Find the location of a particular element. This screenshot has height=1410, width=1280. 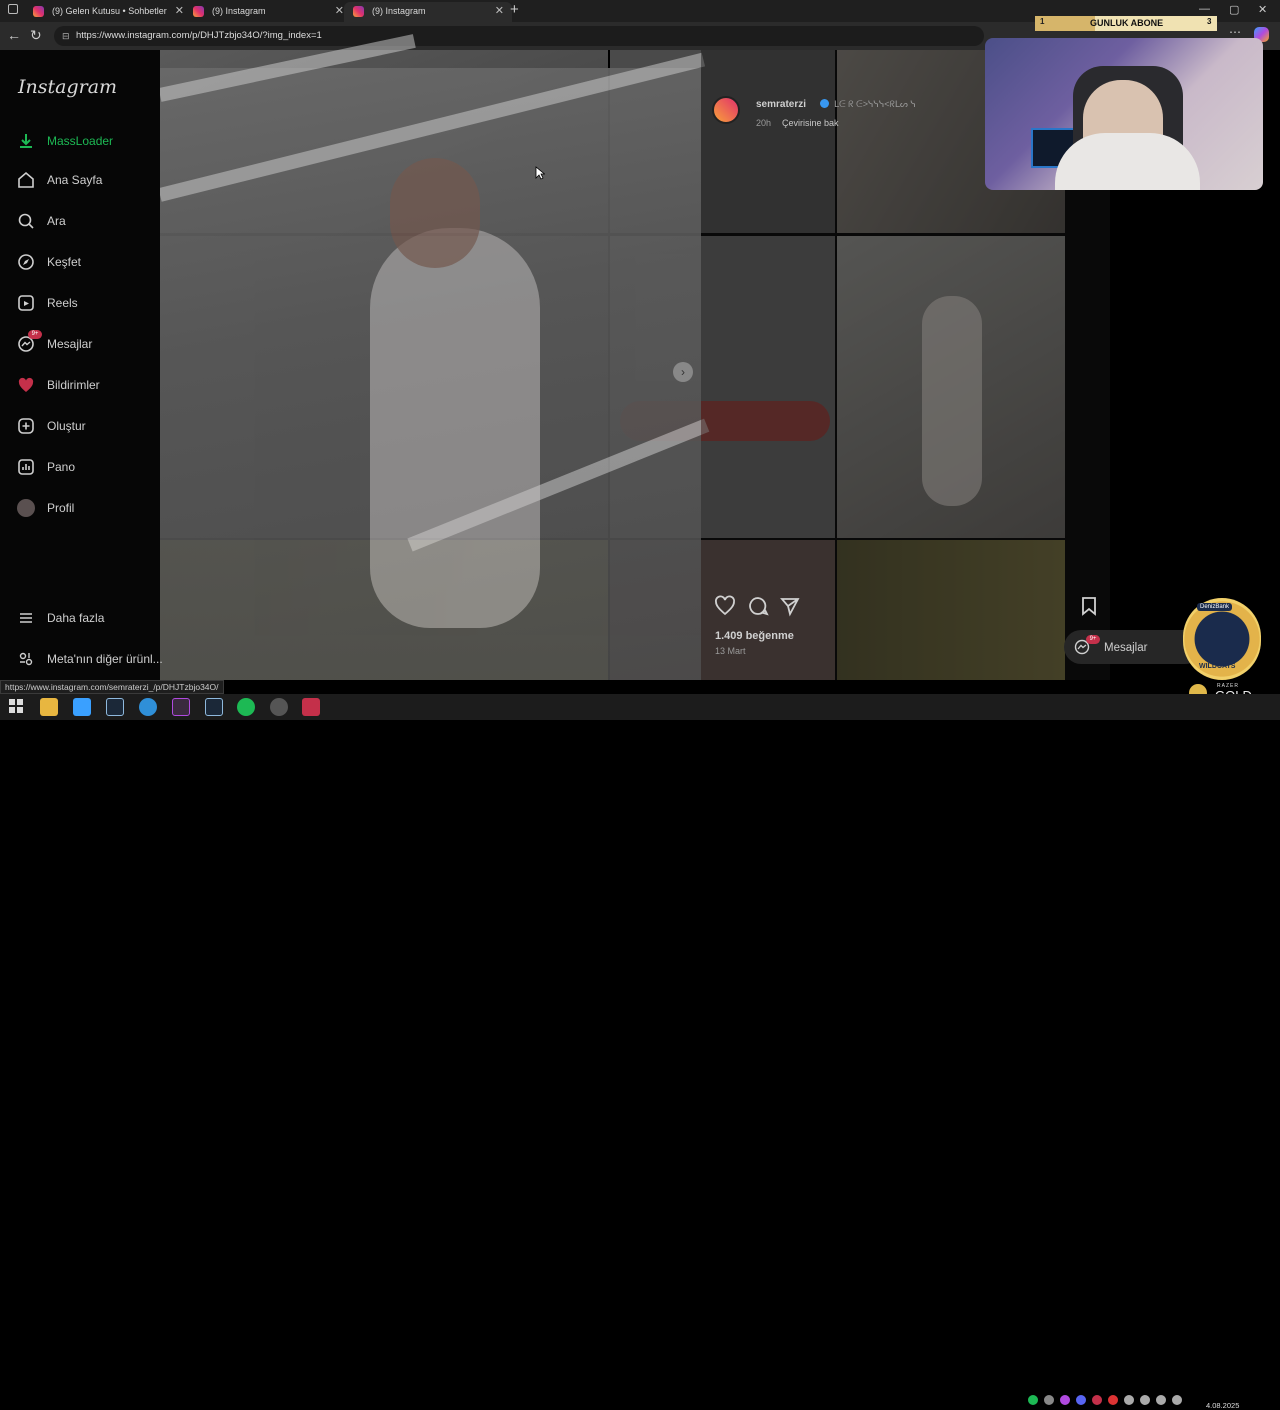

sponsor-team-label: WILDCATS is located at coordinates (1217, 666).